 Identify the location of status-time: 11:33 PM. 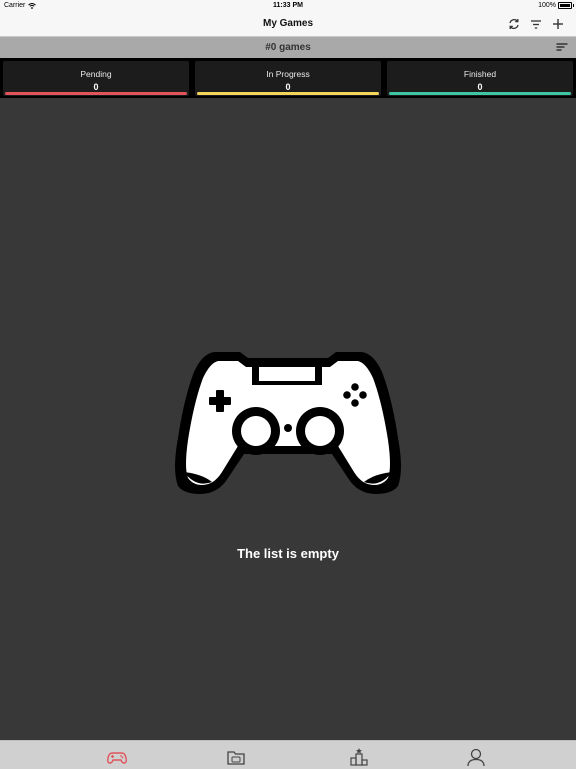
(288, 5).